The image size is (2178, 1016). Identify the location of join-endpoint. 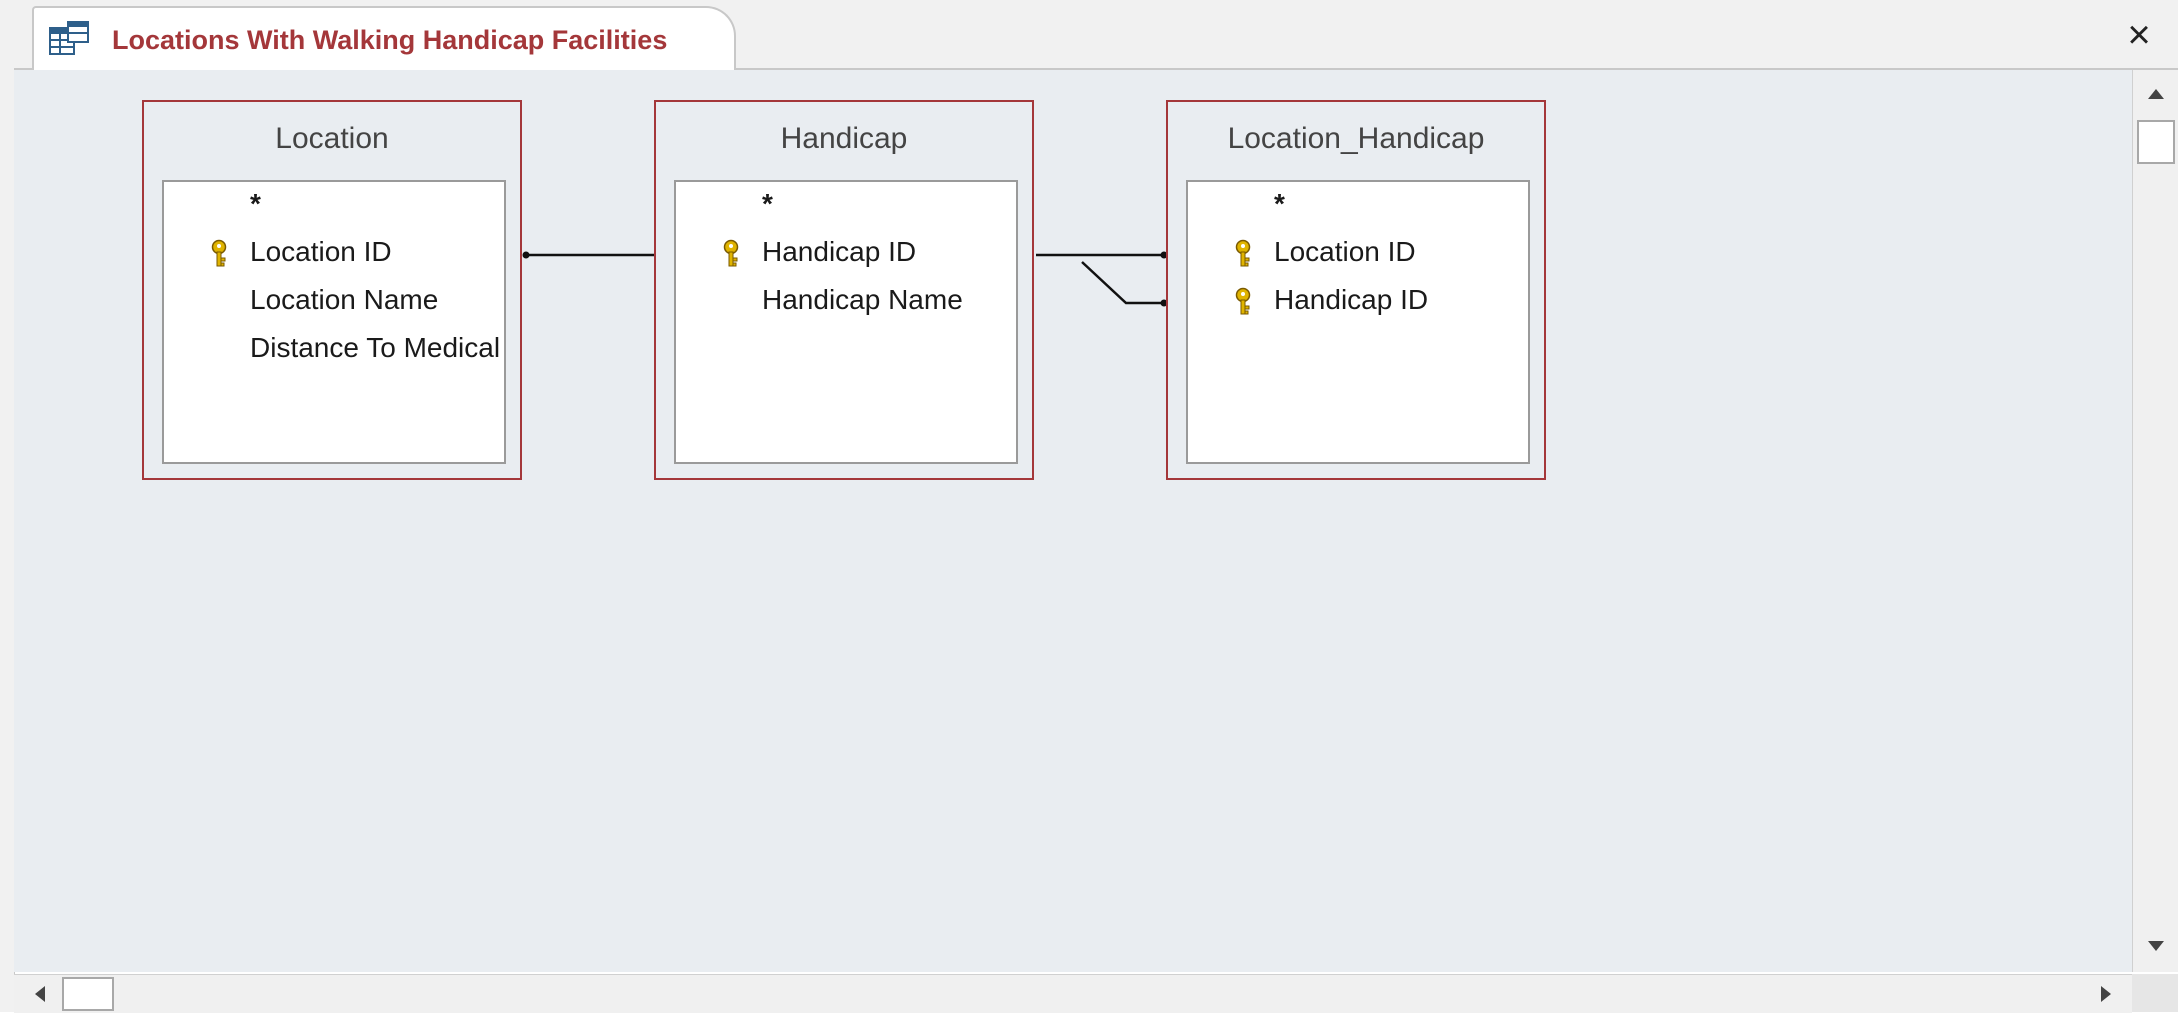
(526, 255).